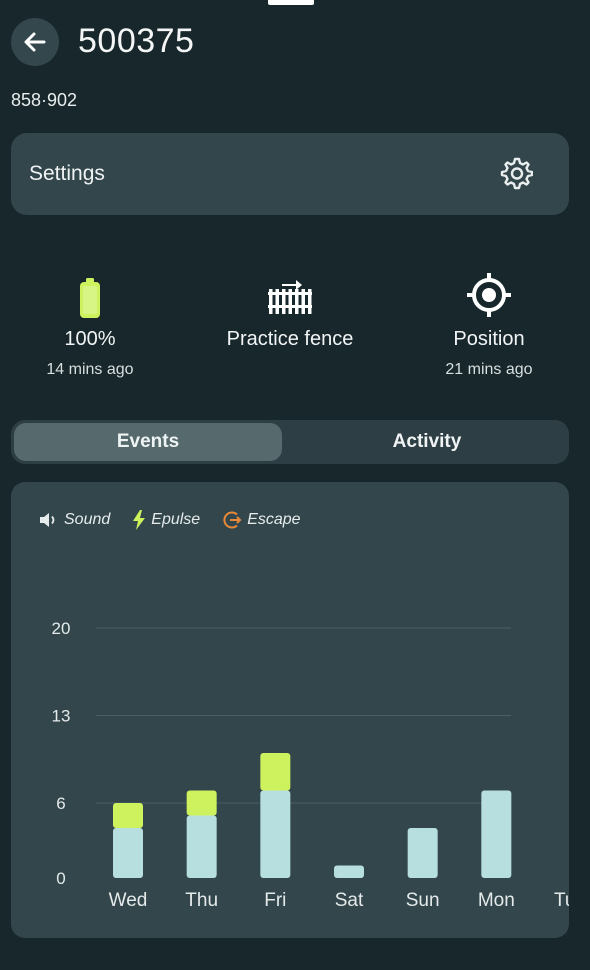  Describe the element at coordinates (561, 900) in the screenshot. I see `x-tick-label: Tue` at that location.